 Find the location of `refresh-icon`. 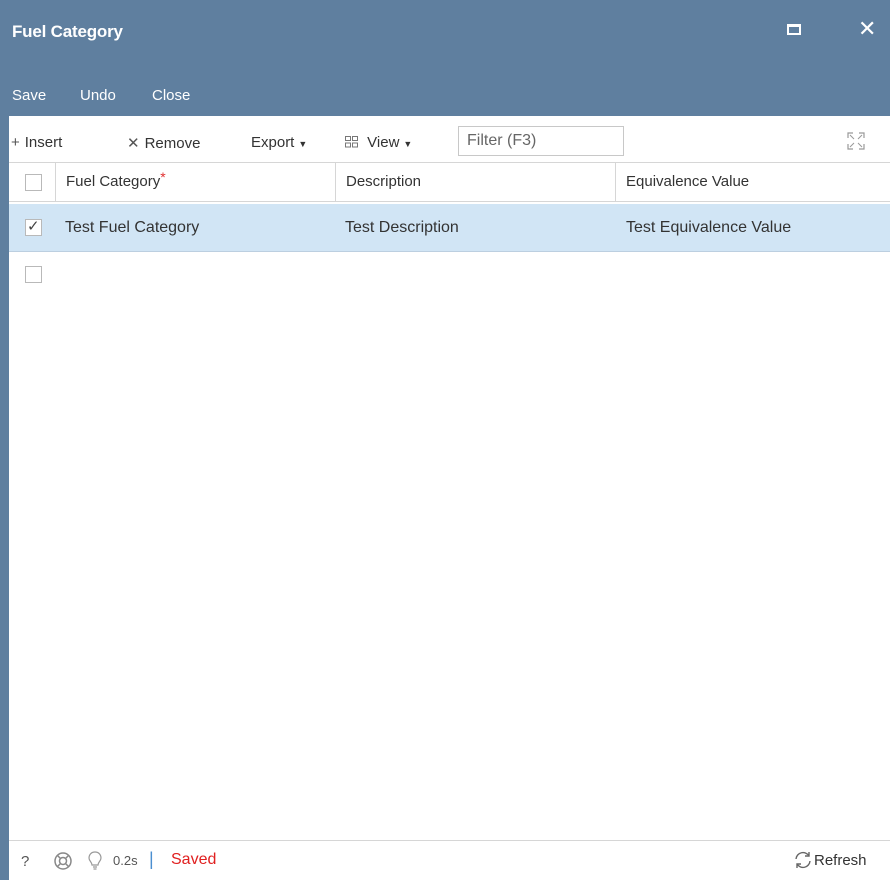

refresh-icon is located at coordinates (803, 860).